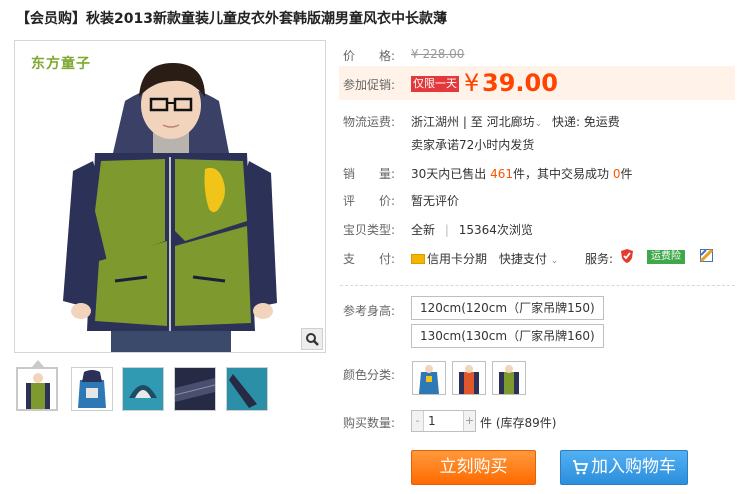 The image size is (737, 494). What do you see at coordinates (61, 64) in the screenshot?
I see `brand-logo: 东方童子` at bounding box center [61, 64].